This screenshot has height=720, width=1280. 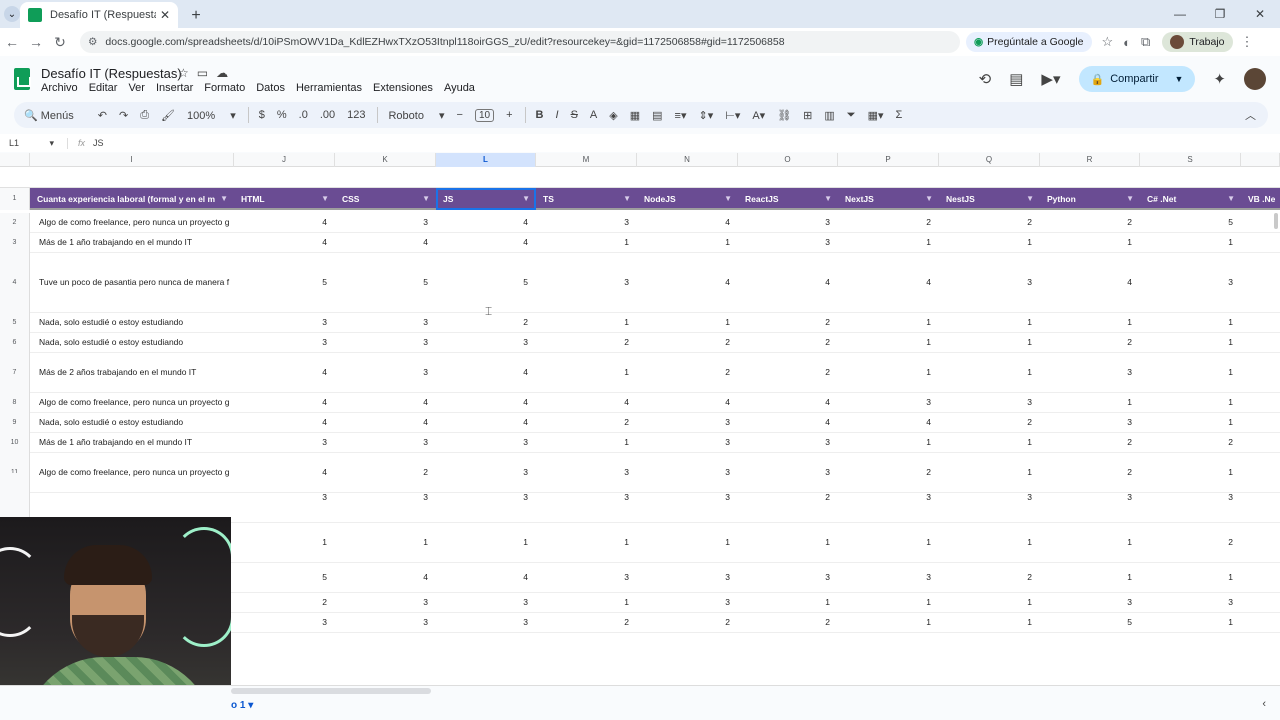 What do you see at coordinates (331, 691) in the screenshot?
I see `horizontal-scrollbar` at bounding box center [331, 691].